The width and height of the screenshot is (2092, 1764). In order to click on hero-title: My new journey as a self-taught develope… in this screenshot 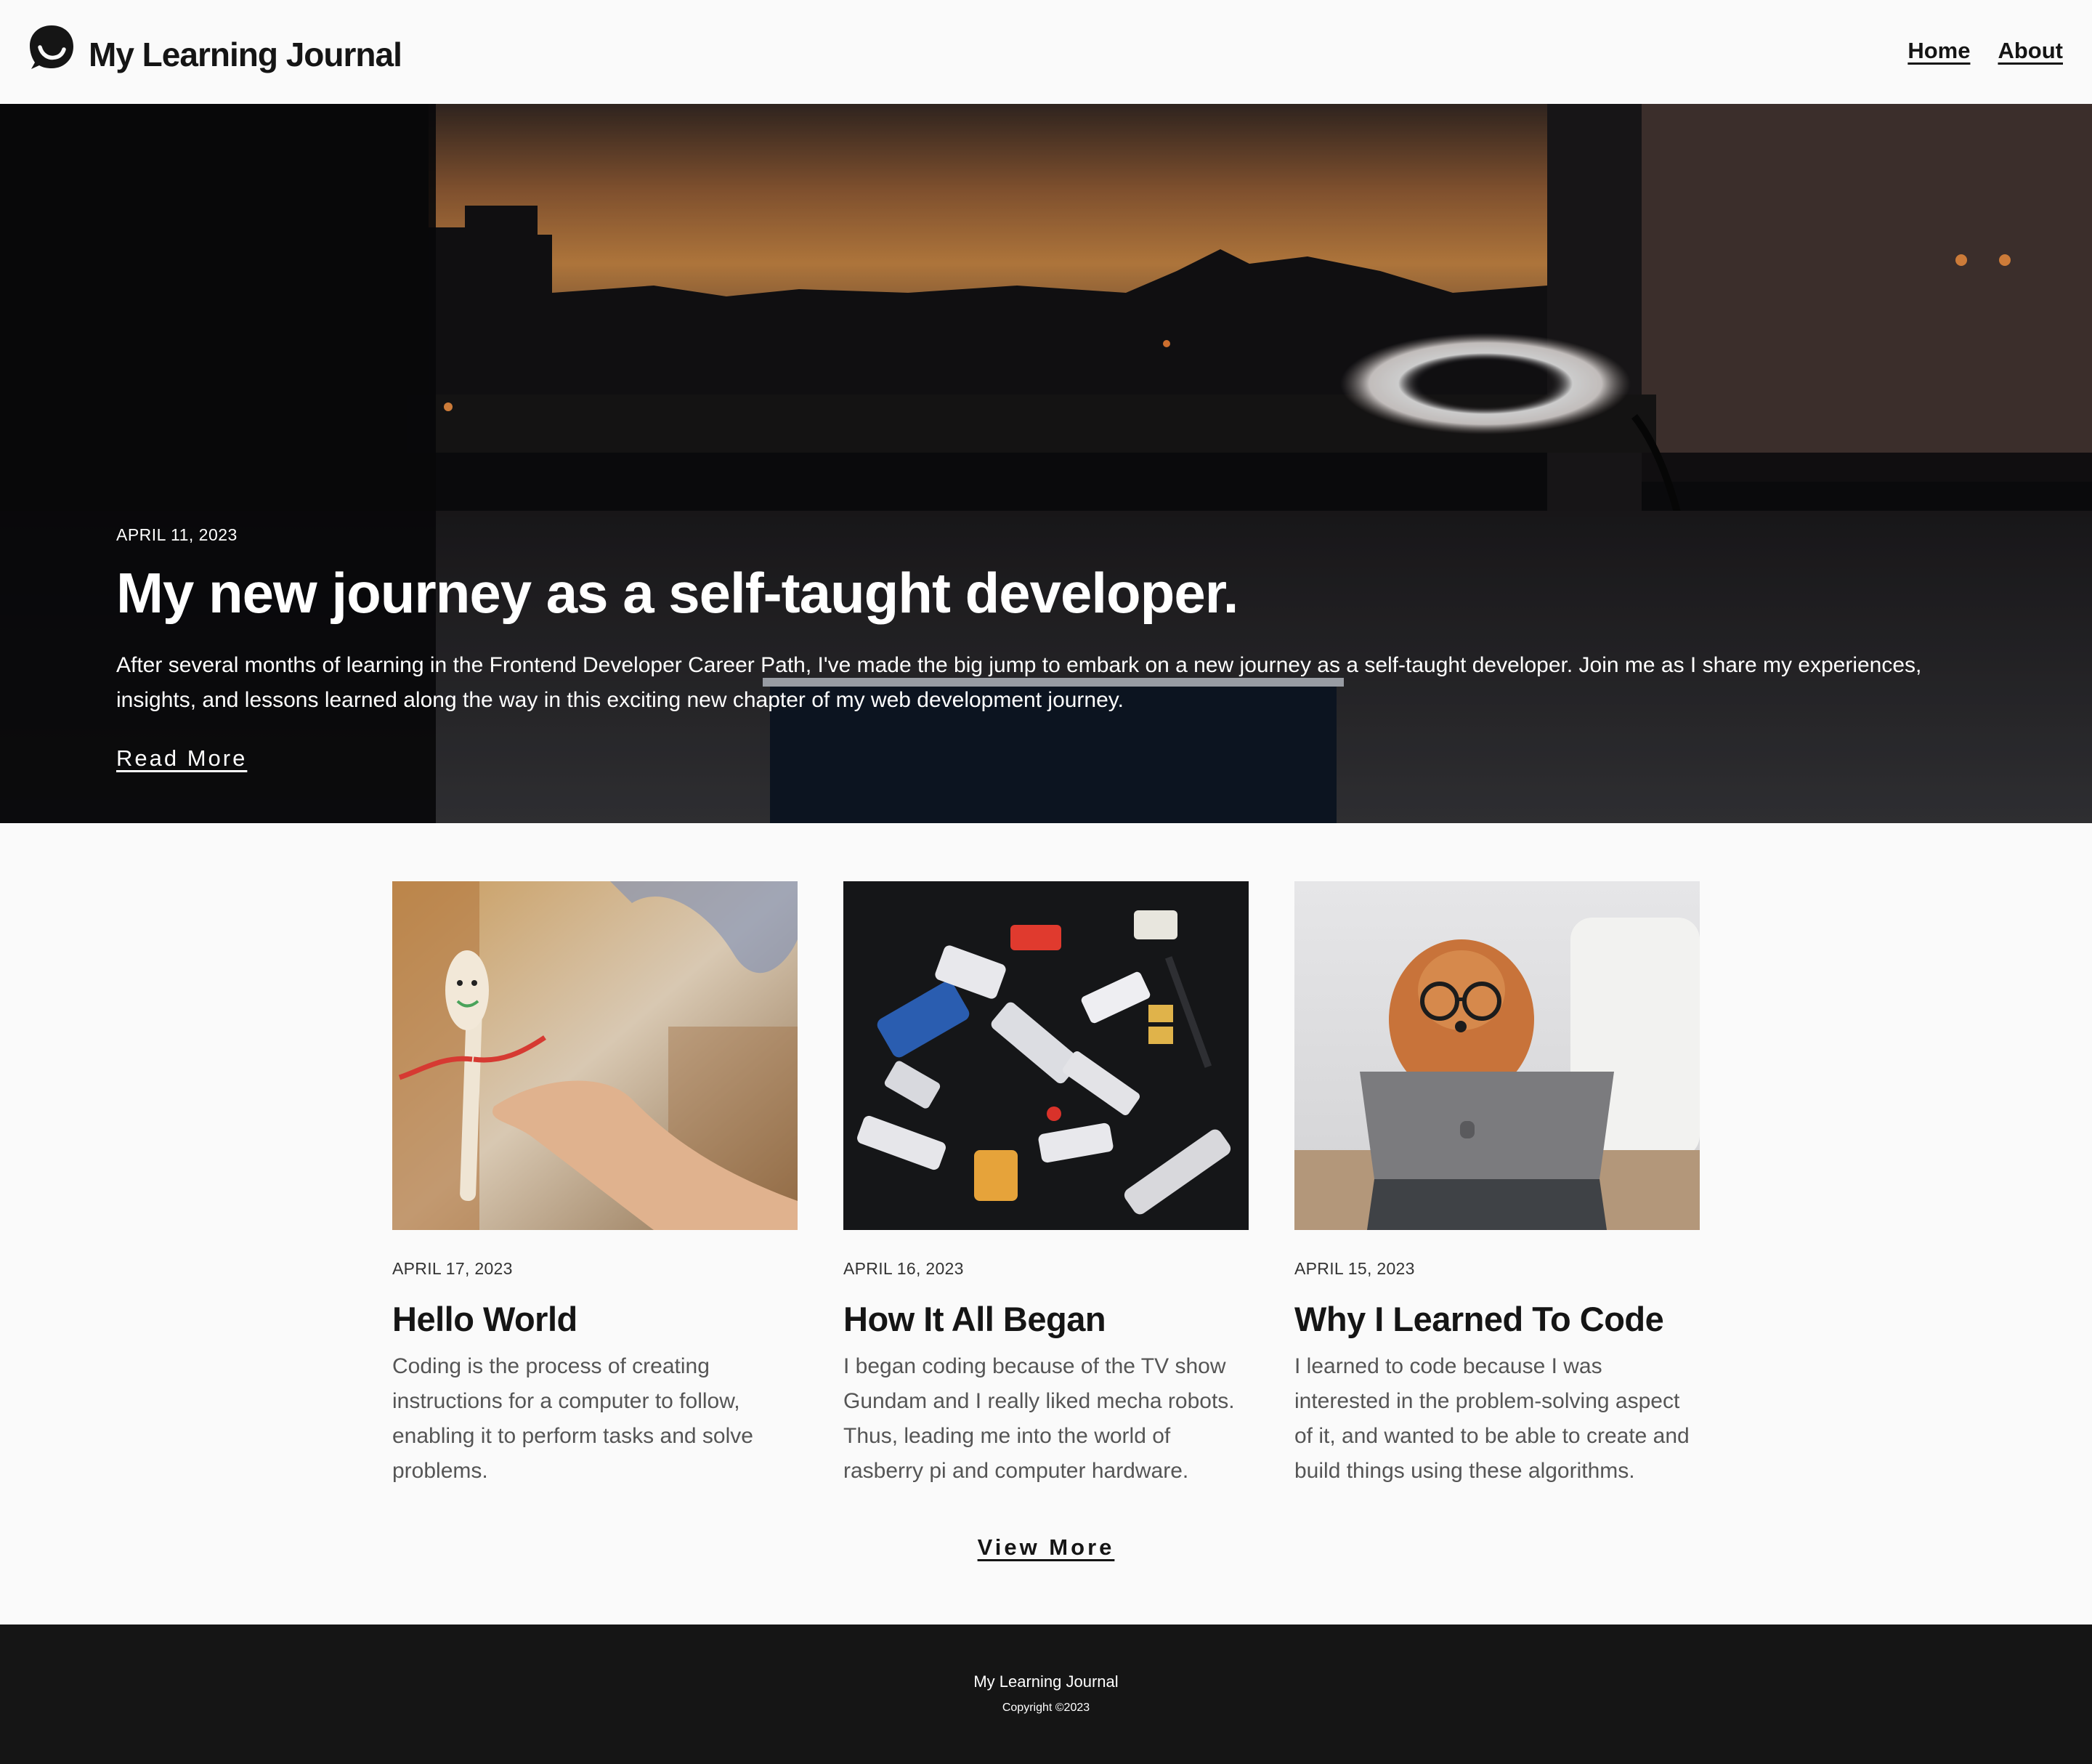, I will do `click(677, 593)`.